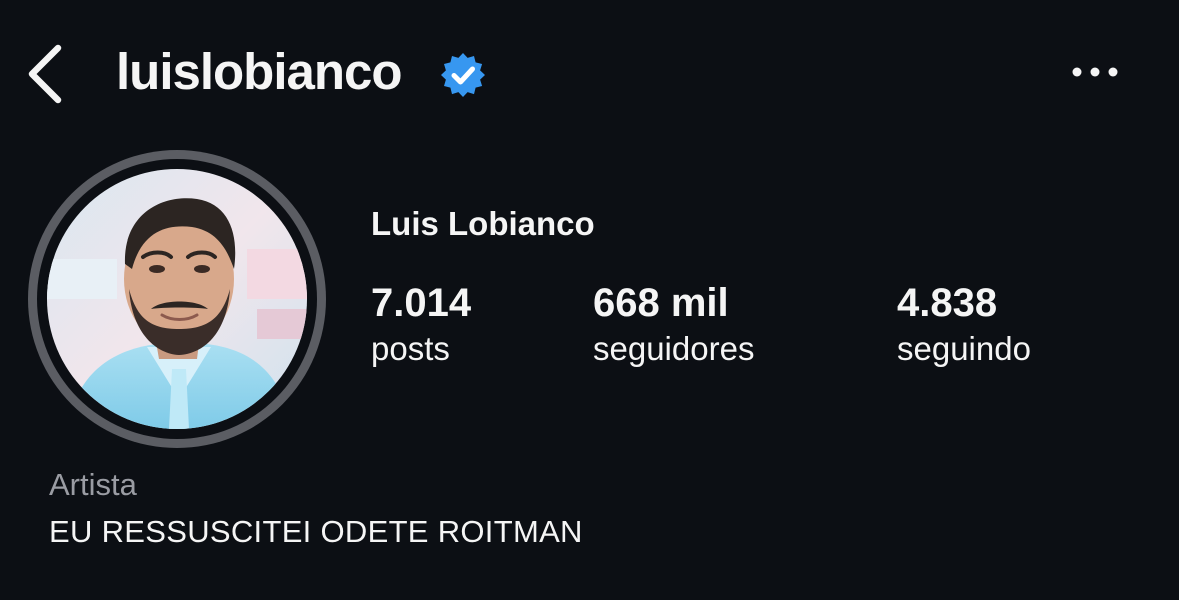  What do you see at coordinates (661, 303) in the screenshot?
I see `stat-followers-count: 668 mil` at bounding box center [661, 303].